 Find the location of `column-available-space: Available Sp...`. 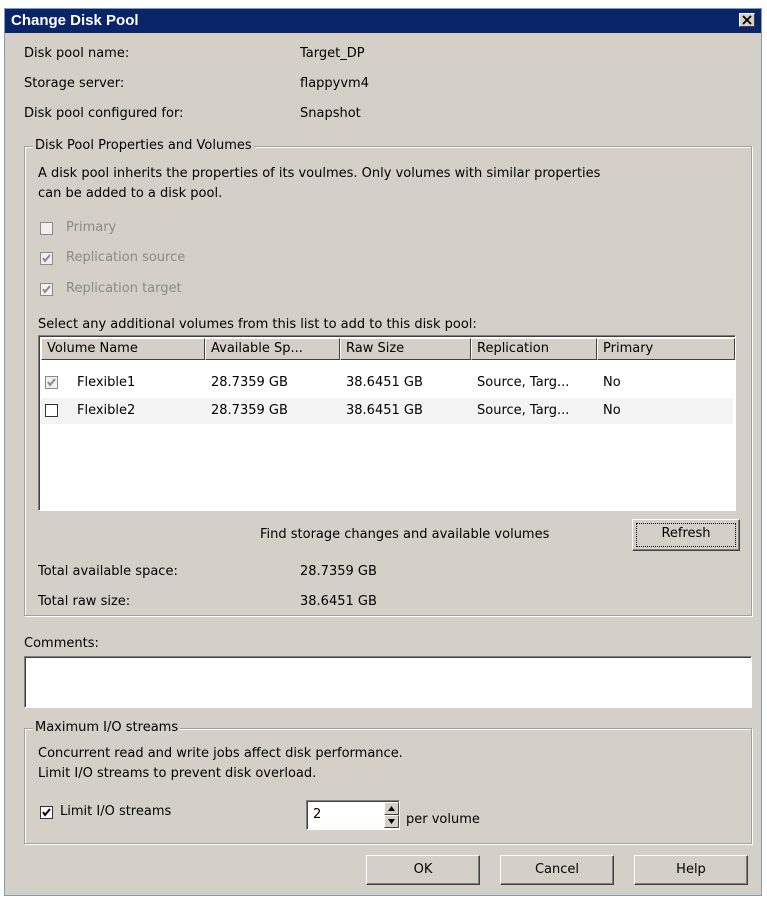

column-available-space: Available Sp... is located at coordinates (272, 349).